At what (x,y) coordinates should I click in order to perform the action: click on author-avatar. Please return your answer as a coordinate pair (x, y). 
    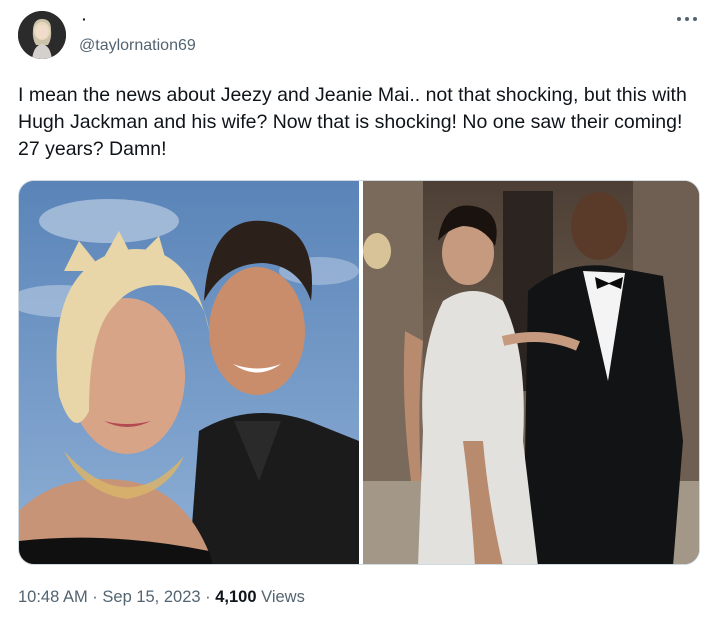
    Looking at the image, I should click on (42, 35).